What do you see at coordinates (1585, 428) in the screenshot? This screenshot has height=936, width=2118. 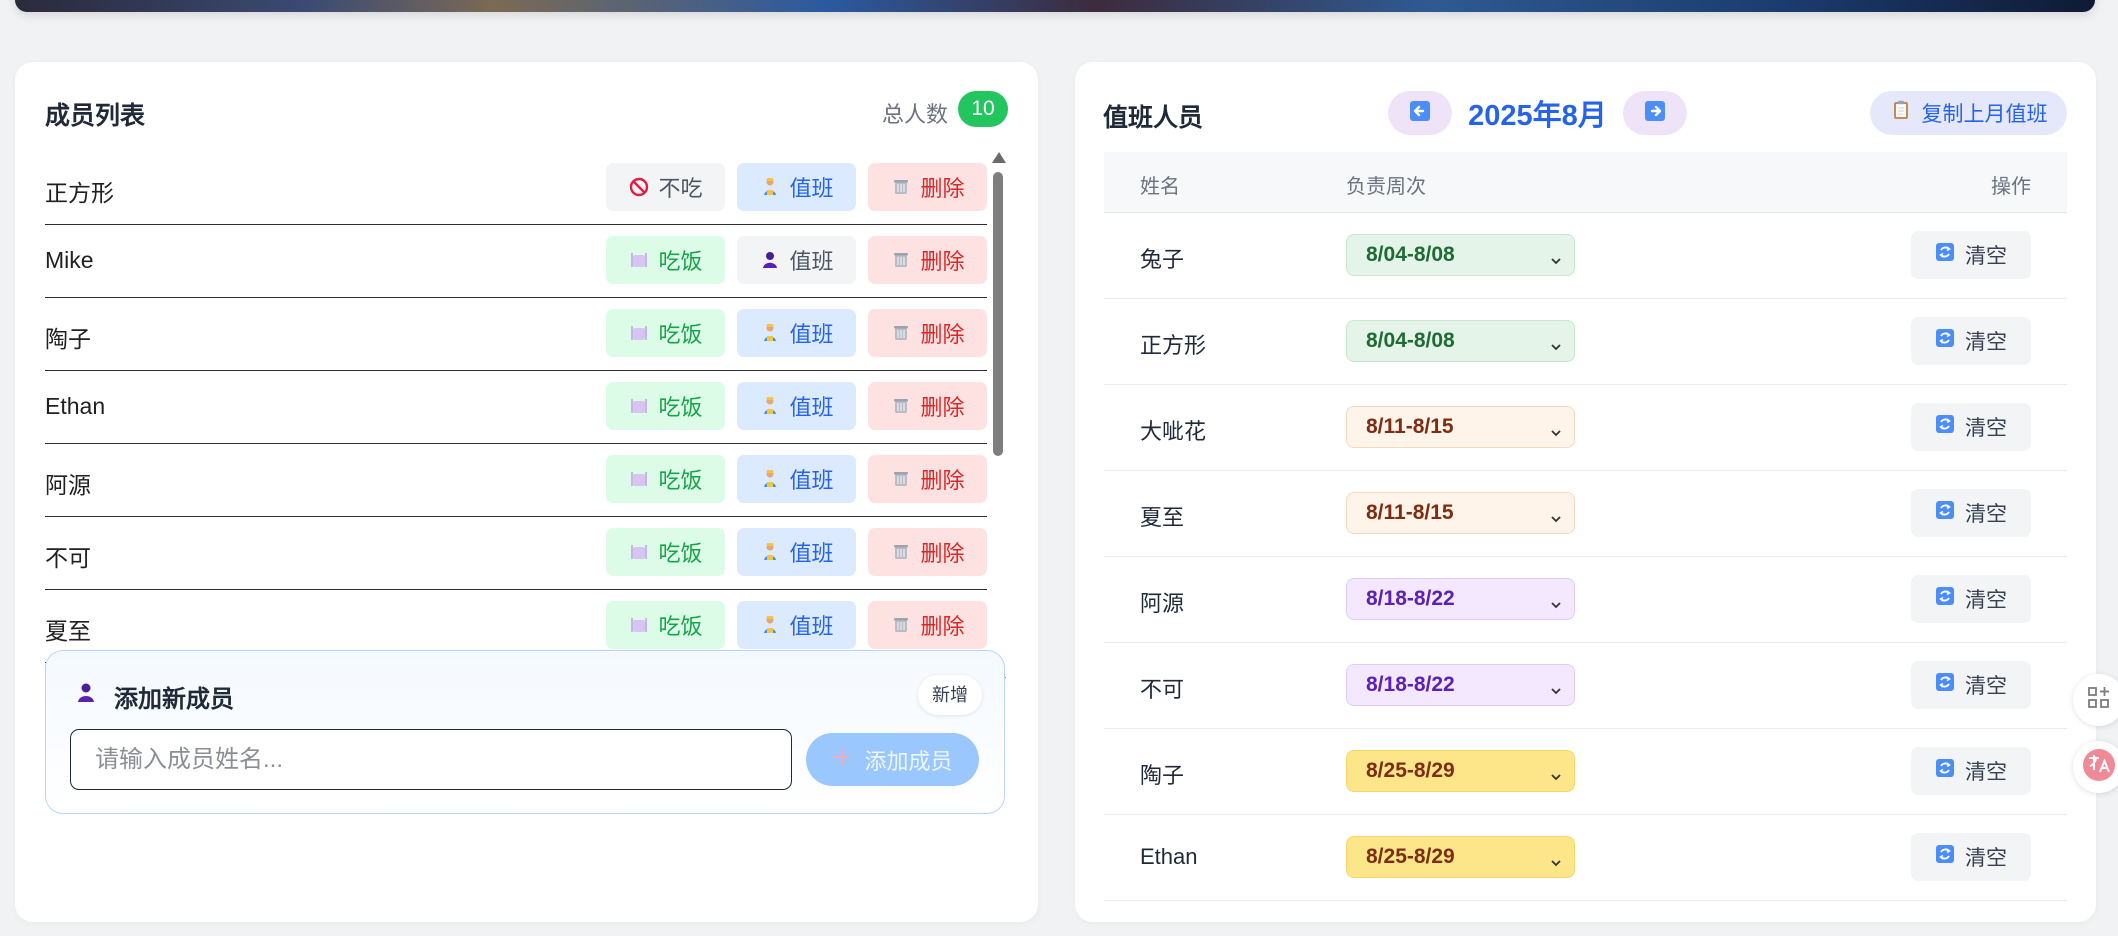 I see `table-row: 大呲花 8/11-8/15 清空` at bounding box center [1585, 428].